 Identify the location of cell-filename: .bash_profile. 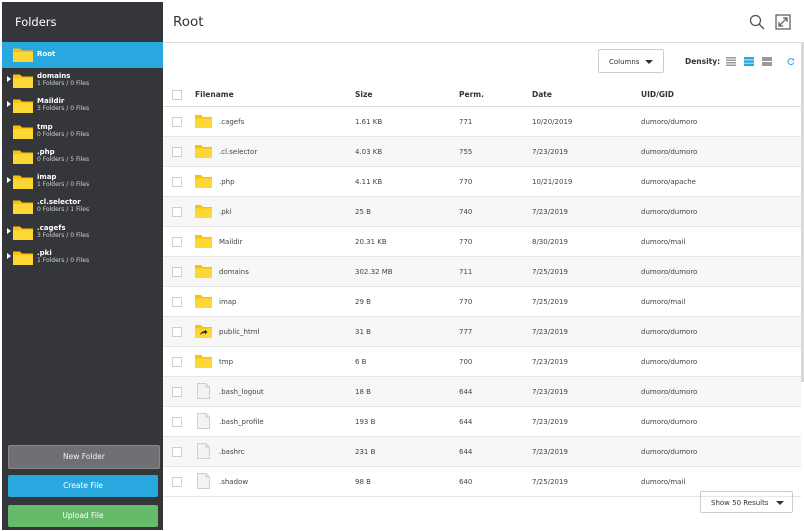
(241, 422).